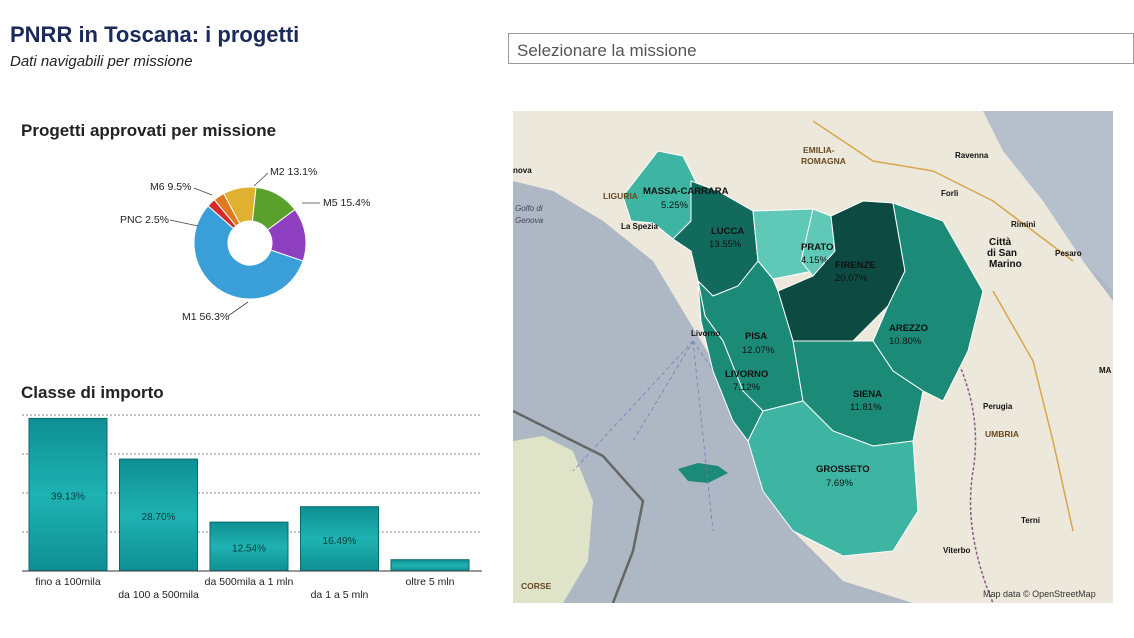  Describe the element at coordinates (92, 392) in the screenshot. I see `bar-chart-title: Classe di importo` at that location.